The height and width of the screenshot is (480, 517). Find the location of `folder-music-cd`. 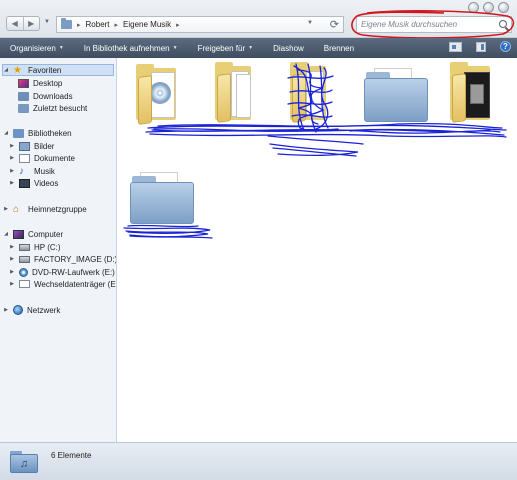

folder-music-cd is located at coordinates (156, 94).